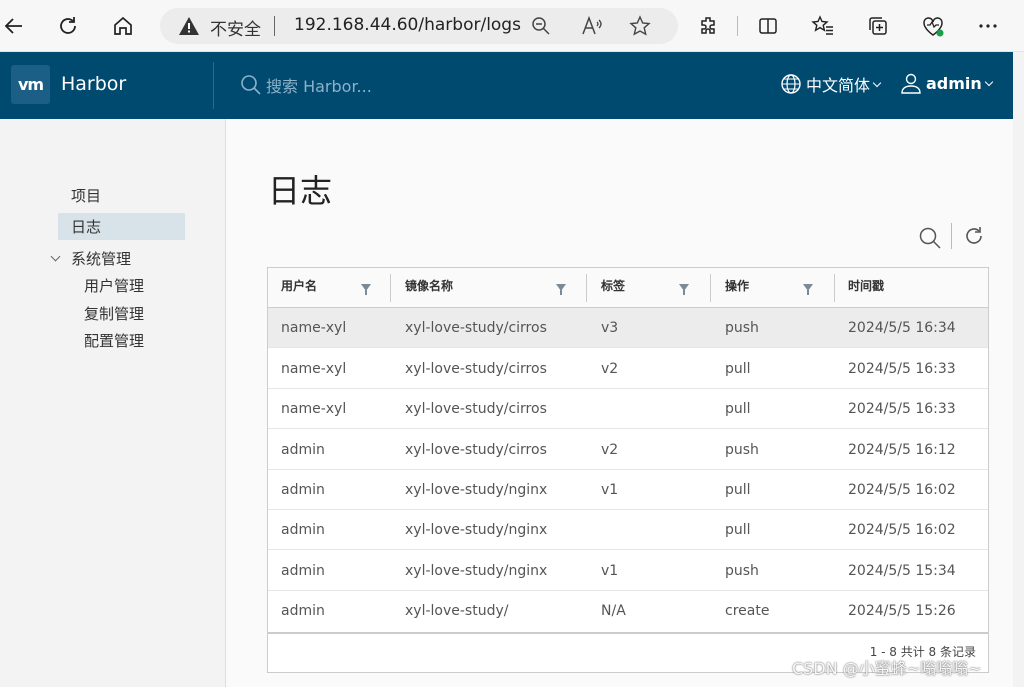 Image resolution: width=1024 pixels, height=687 pixels. Describe the element at coordinates (902, 328) in the screenshot. I see `cell-timestamp: 2024/5/5 16:34` at that location.